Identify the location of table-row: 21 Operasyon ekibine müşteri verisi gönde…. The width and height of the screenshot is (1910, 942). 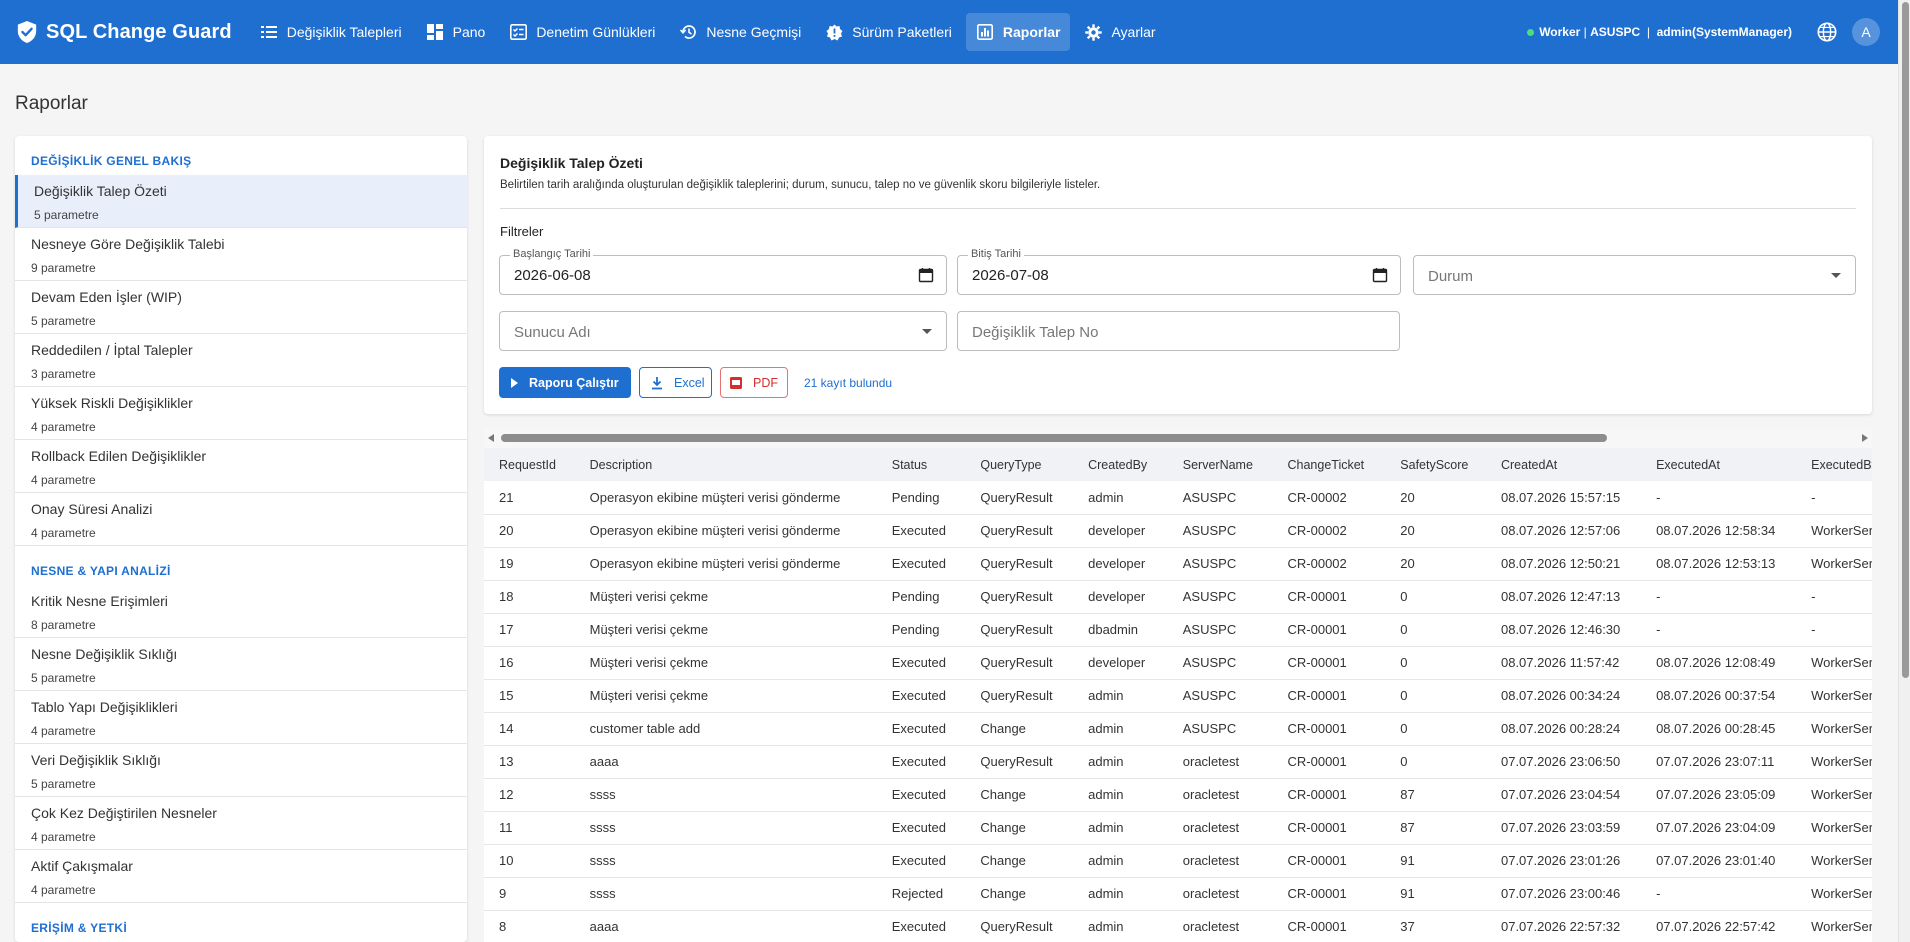
(1178, 498).